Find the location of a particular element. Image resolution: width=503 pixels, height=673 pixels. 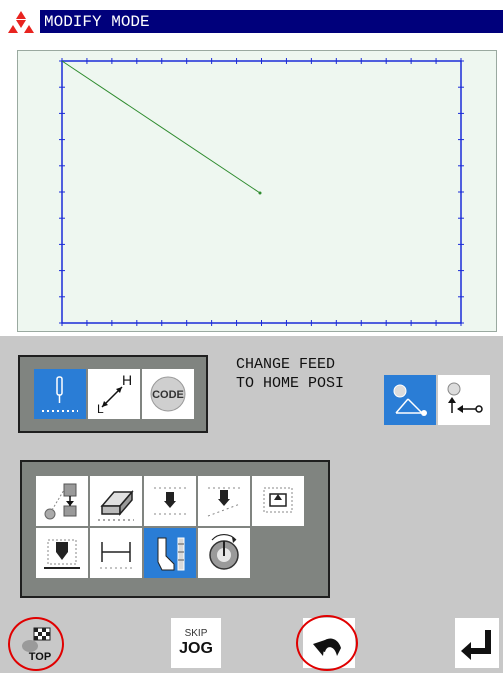

edit-tool-panel is located at coordinates (175, 529).